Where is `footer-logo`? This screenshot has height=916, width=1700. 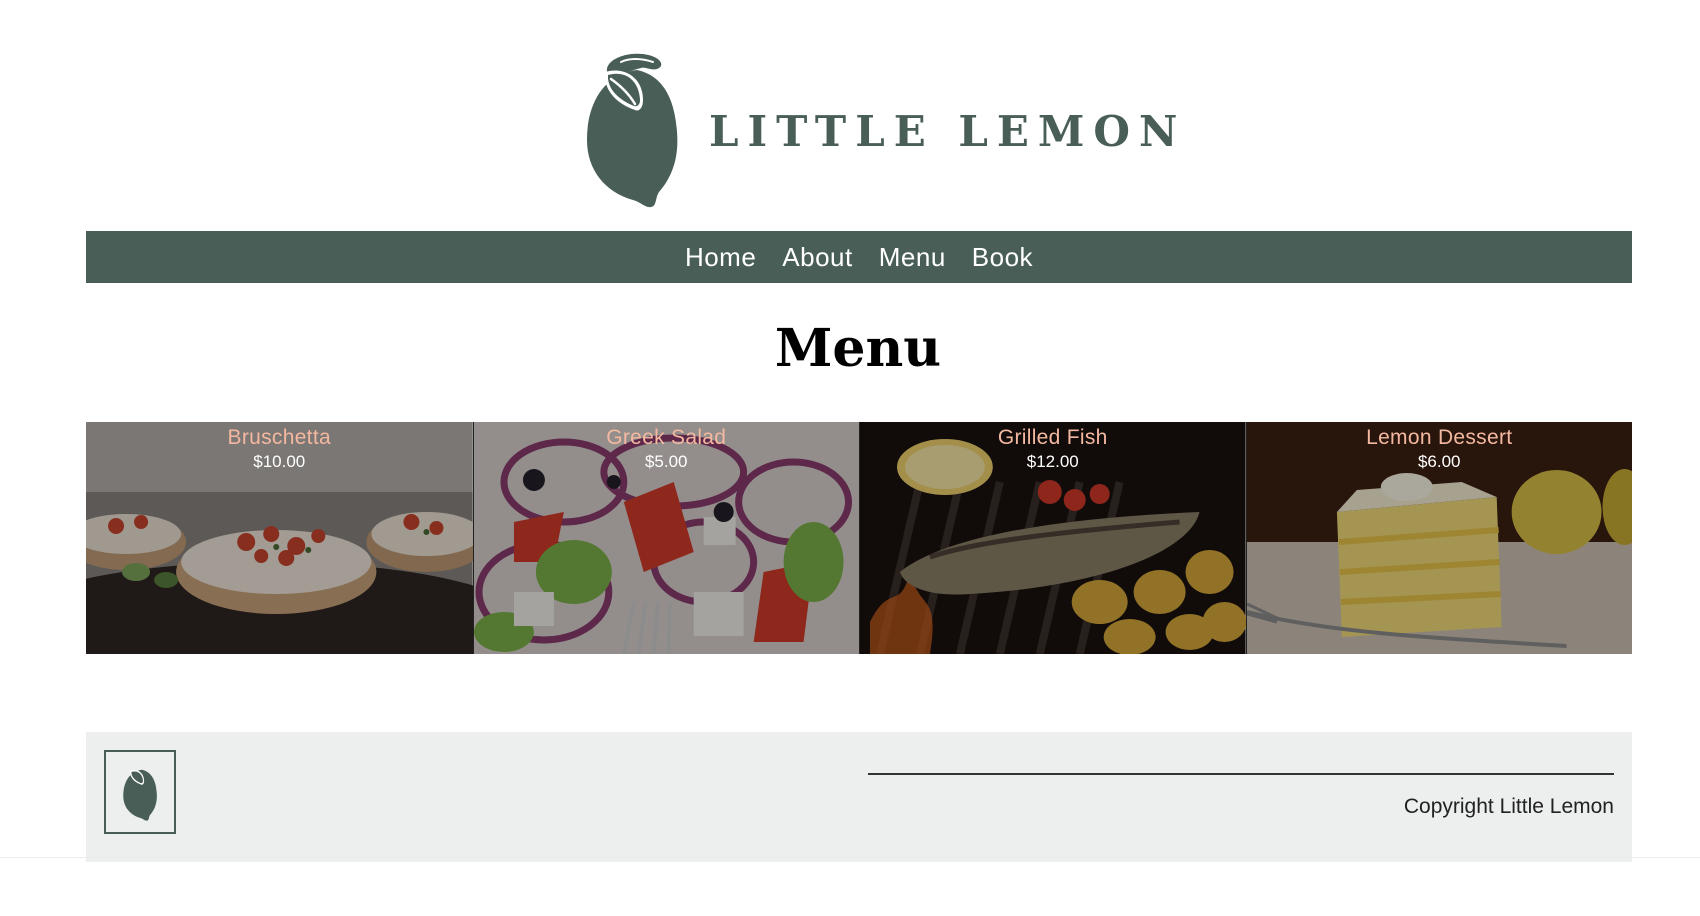
footer-logo is located at coordinates (140, 792).